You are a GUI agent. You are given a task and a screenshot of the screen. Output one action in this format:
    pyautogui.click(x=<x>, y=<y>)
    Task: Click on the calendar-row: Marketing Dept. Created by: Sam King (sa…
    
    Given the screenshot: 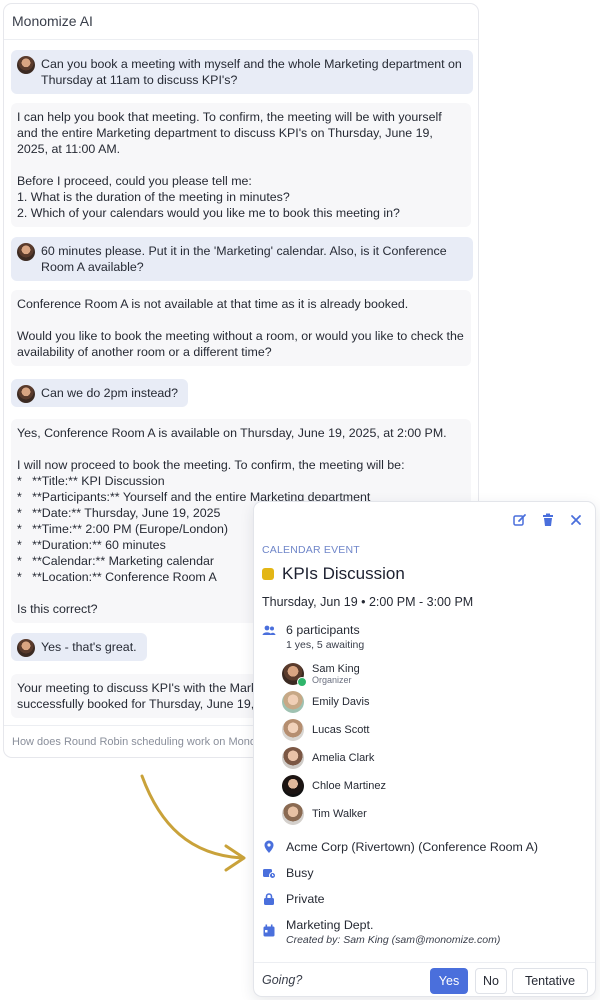 What is the action you would take?
    pyautogui.click(x=381, y=932)
    